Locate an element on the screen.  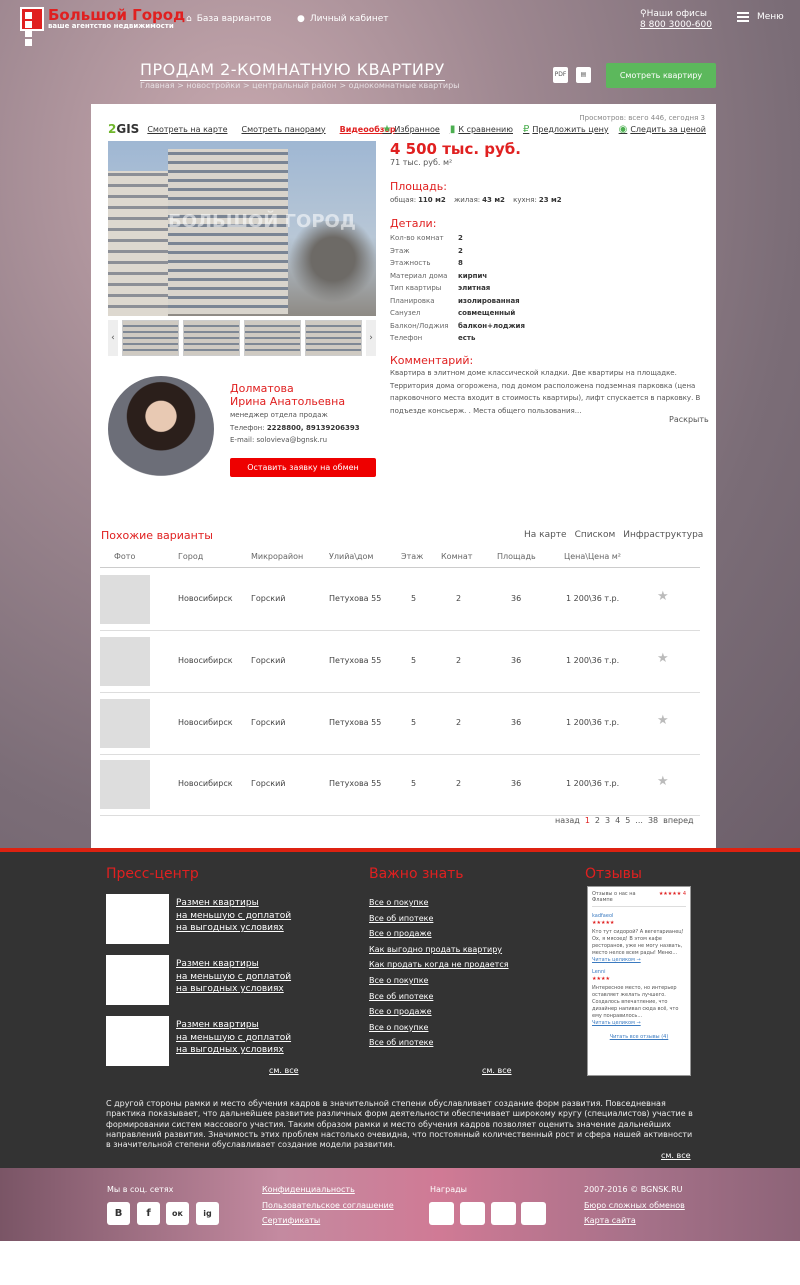
print-icon: ▤ is located at coordinates (583, 75).